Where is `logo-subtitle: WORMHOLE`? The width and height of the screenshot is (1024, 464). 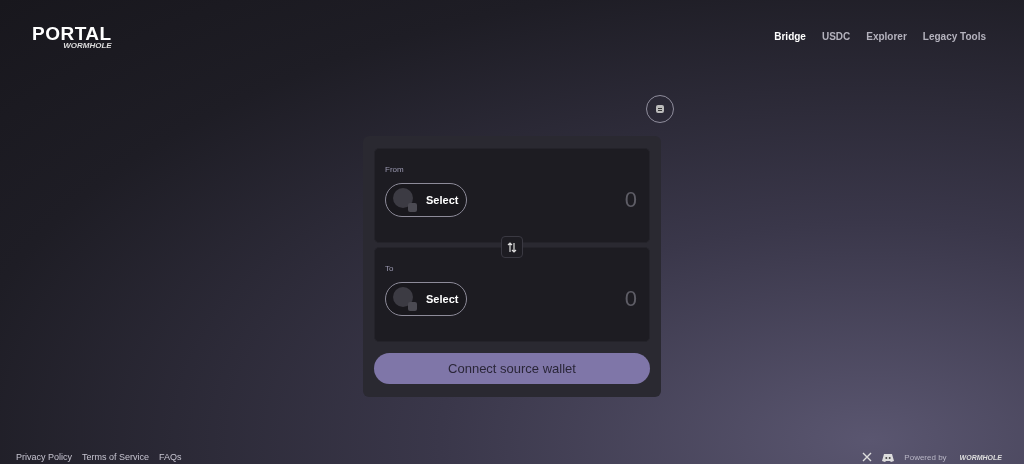
logo-subtitle: WORMHOLE is located at coordinates (87, 46).